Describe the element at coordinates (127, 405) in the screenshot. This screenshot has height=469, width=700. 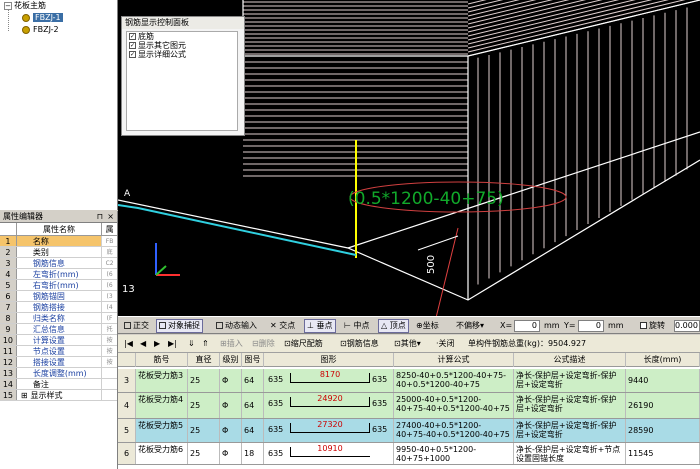
I see `row-number: 4` at that location.